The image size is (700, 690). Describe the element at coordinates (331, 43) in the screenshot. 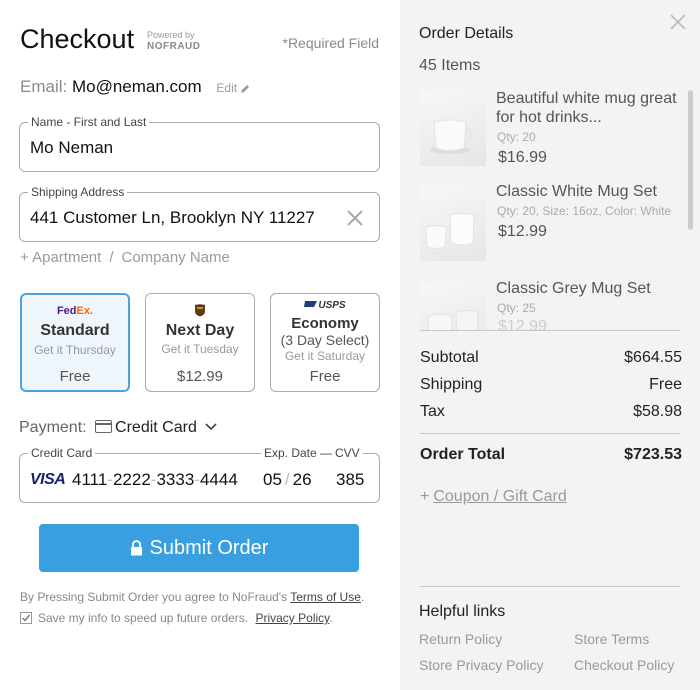

I see `required-field-note: *Required Field` at that location.